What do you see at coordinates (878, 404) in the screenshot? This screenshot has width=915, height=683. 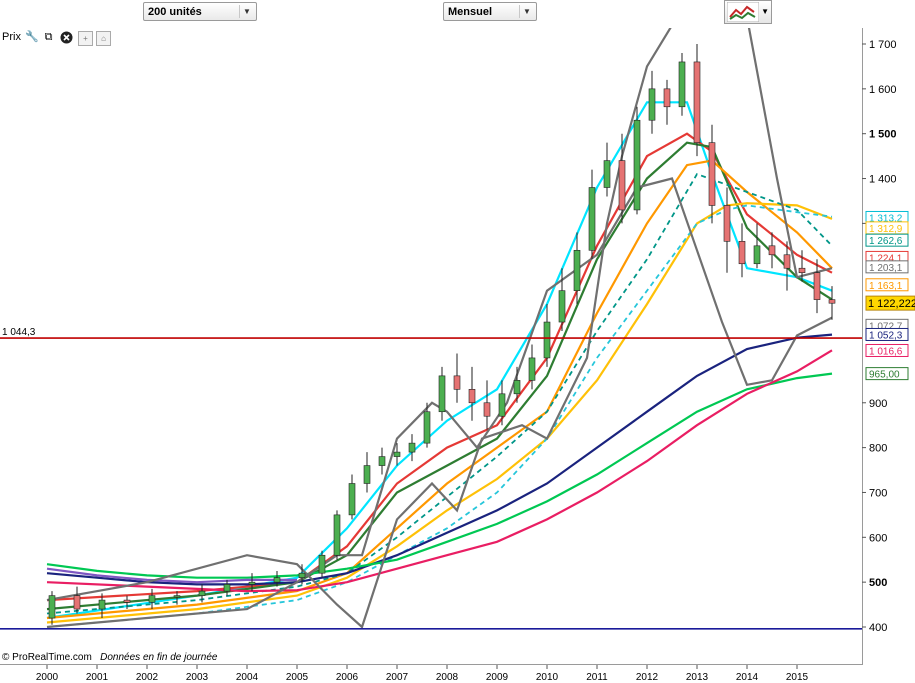 I see `y-tick-label-5: 900` at bounding box center [878, 404].